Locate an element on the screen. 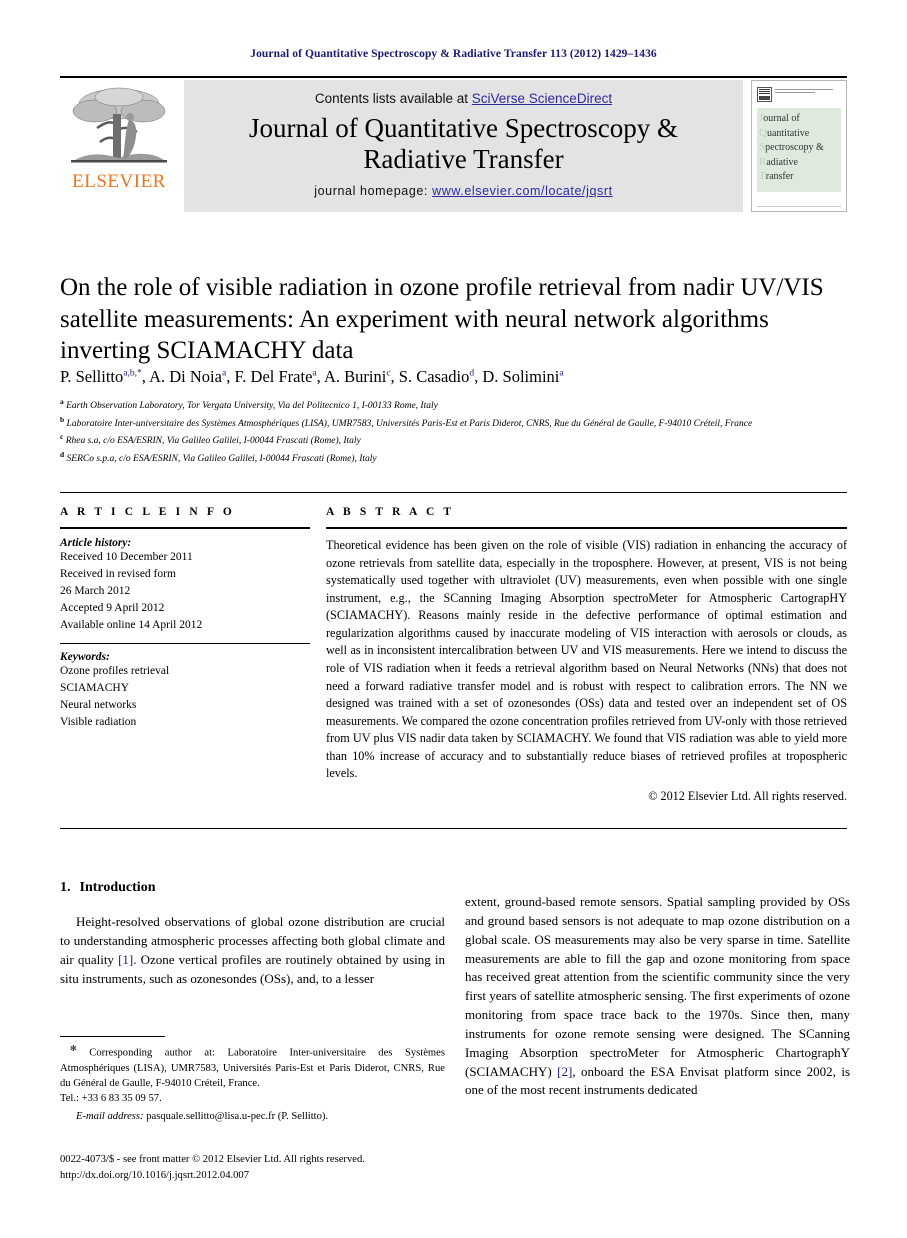 The height and width of the screenshot is (1238, 907). author-5: S. Casadiod is located at coordinates (436, 376).